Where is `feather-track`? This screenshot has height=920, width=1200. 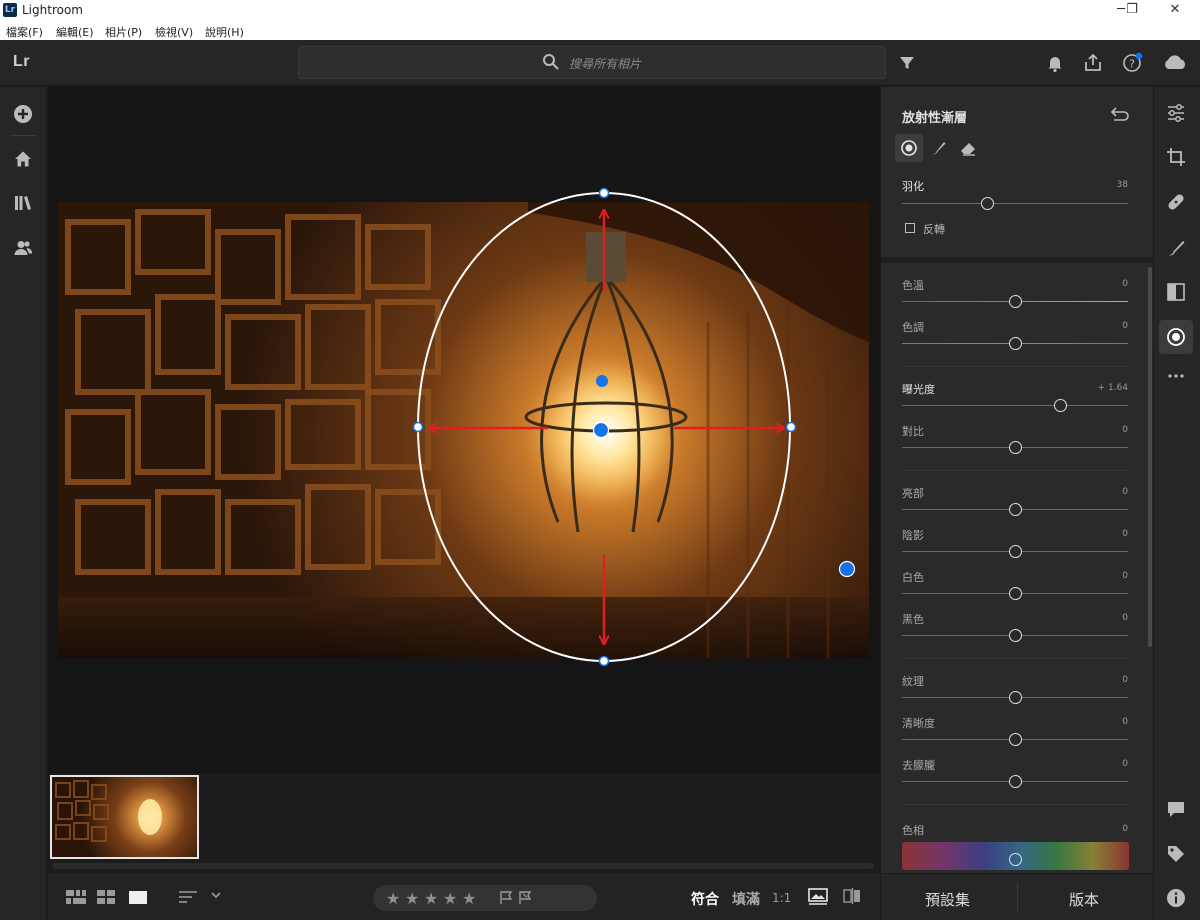
feather-track is located at coordinates (1015, 203).